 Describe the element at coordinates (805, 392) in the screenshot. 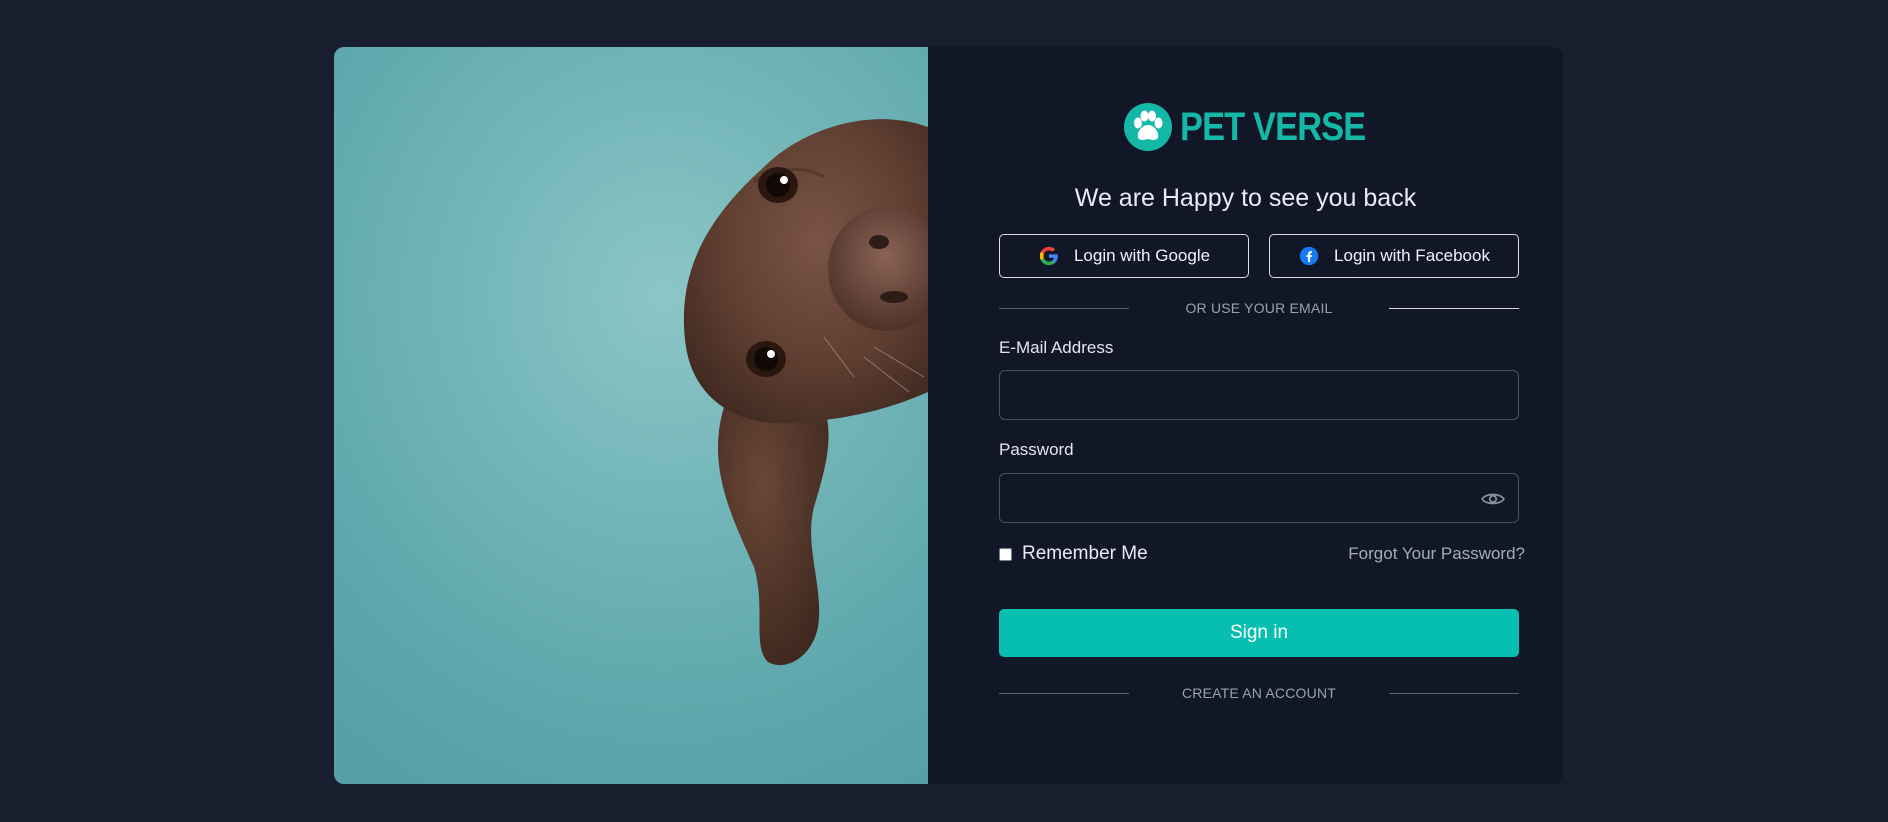

I see `dog-illustration` at that location.